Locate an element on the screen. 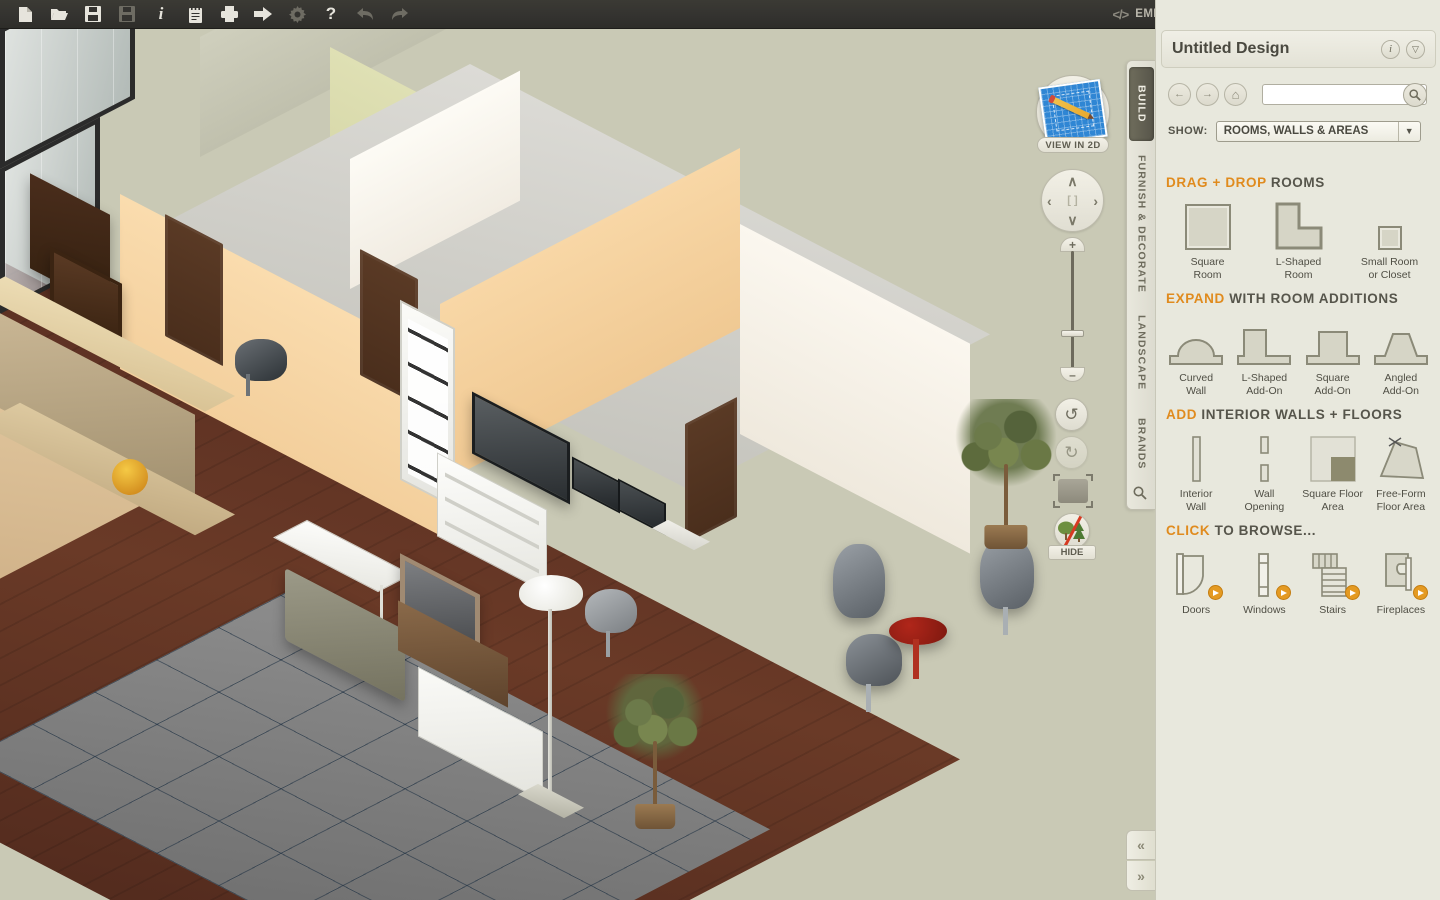  zoom-out-button: – is located at coordinates (1072, 374).